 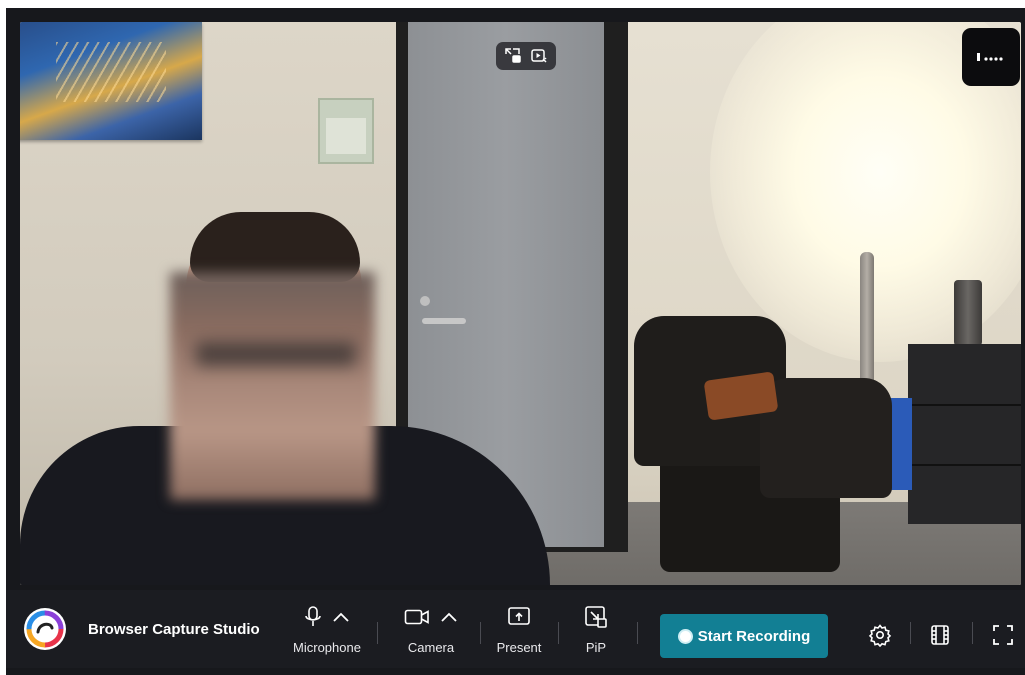 What do you see at coordinates (431, 629) in the screenshot?
I see `camera-control: Camera` at bounding box center [431, 629].